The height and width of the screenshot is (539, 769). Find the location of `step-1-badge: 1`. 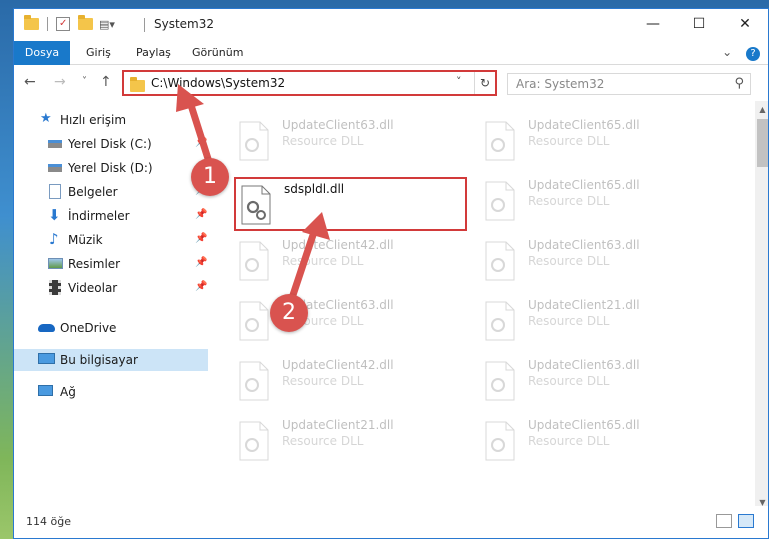

step-1-badge: 1 is located at coordinates (210, 177).